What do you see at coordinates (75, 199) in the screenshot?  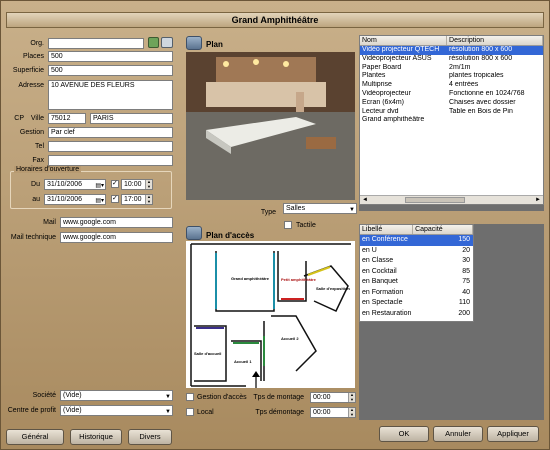 I see `au-date-picker: 31/10/2006 ▤▾` at bounding box center [75, 199].